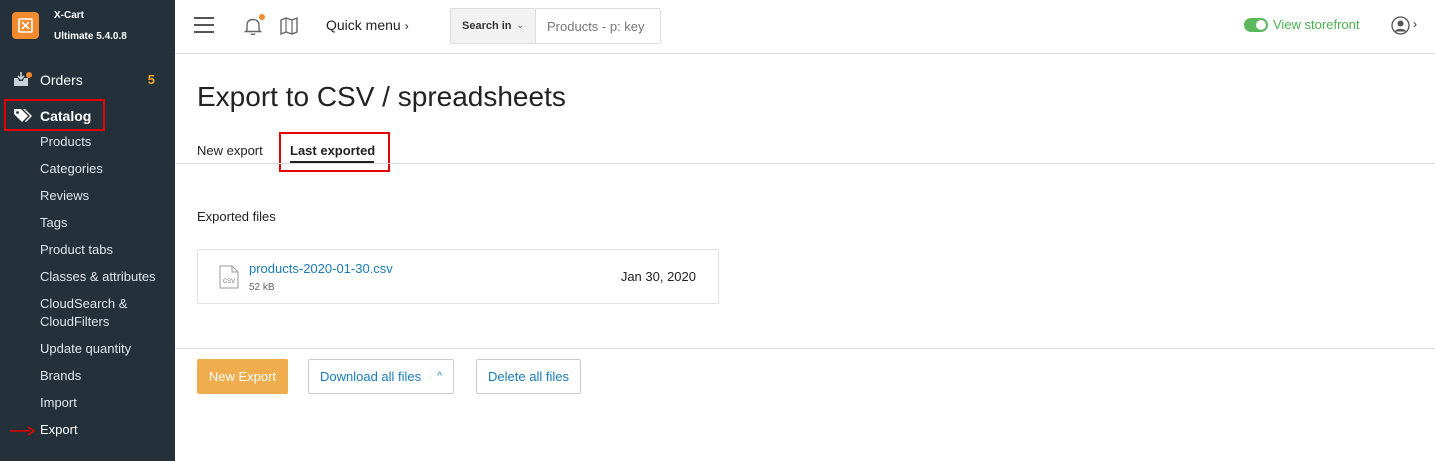  Describe the element at coordinates (69, 15) in the screenshot. I see `brand-name: X-Cart` at that location.